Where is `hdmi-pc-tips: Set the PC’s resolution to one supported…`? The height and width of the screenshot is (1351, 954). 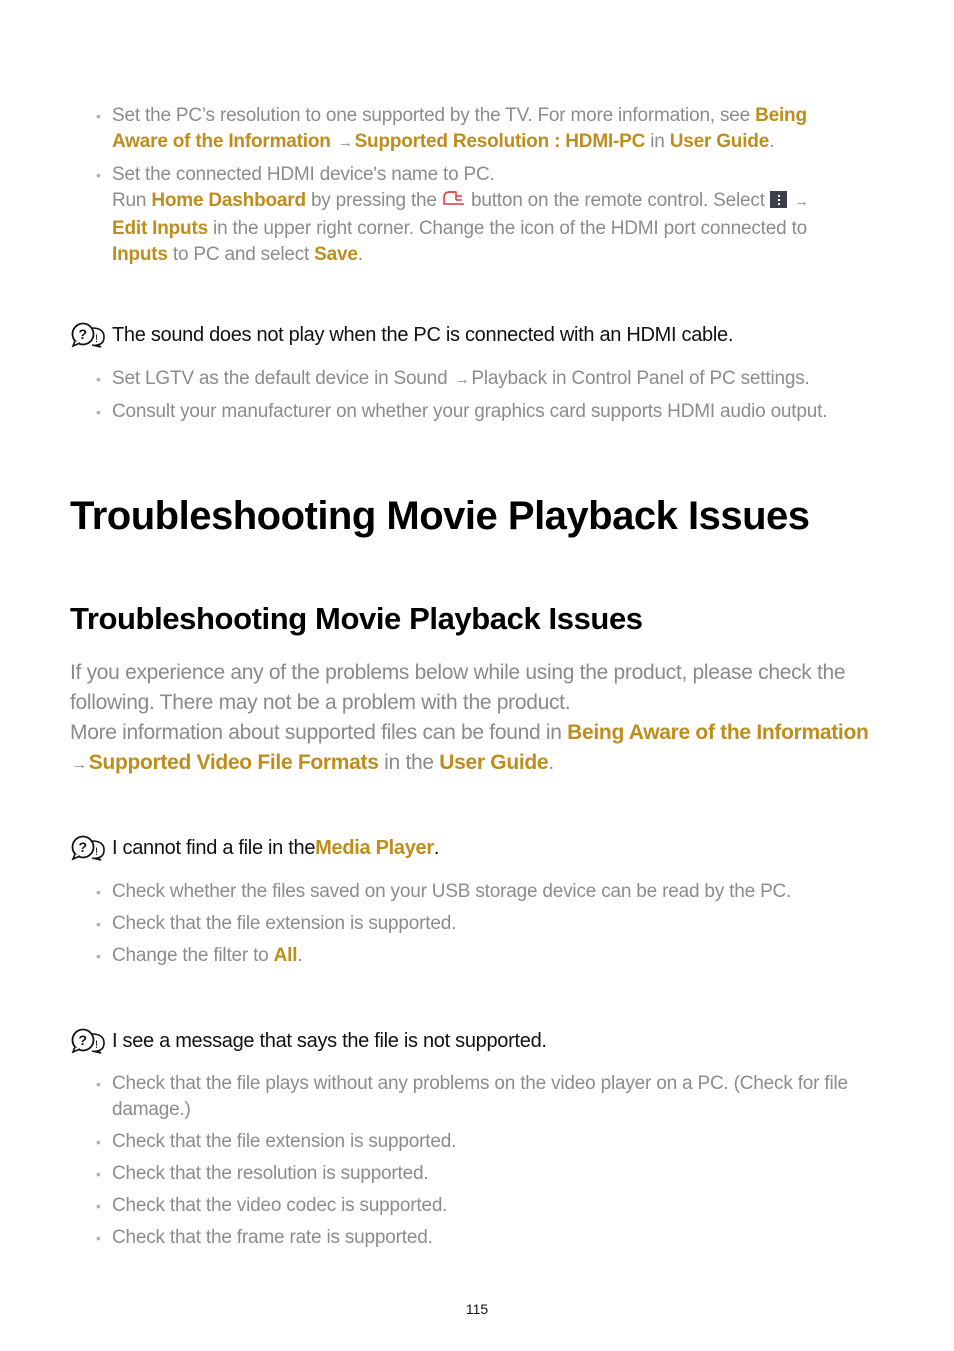
hdmi-pc-tips: Set the PC’s resolution to one supported… is located at coordinates (481, 188).